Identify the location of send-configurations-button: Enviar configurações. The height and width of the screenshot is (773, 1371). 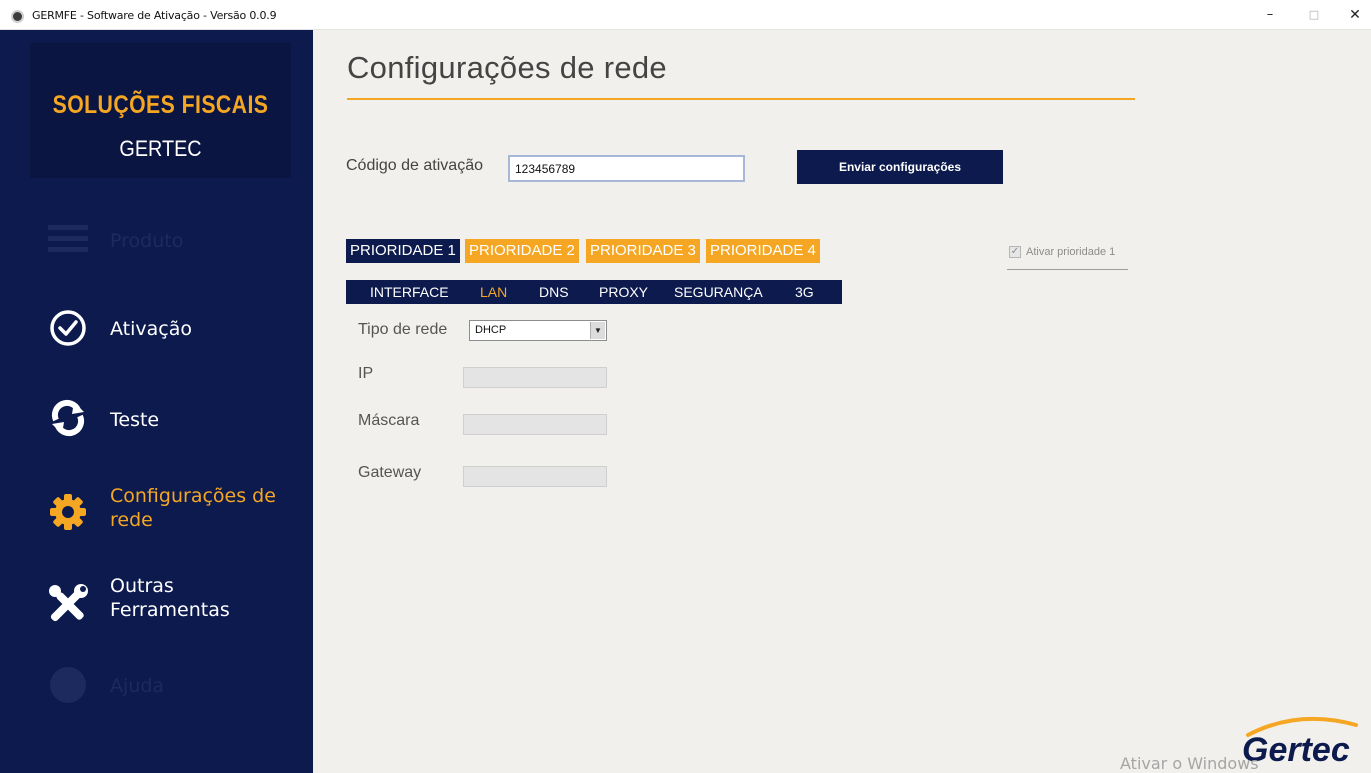
(900, 167).